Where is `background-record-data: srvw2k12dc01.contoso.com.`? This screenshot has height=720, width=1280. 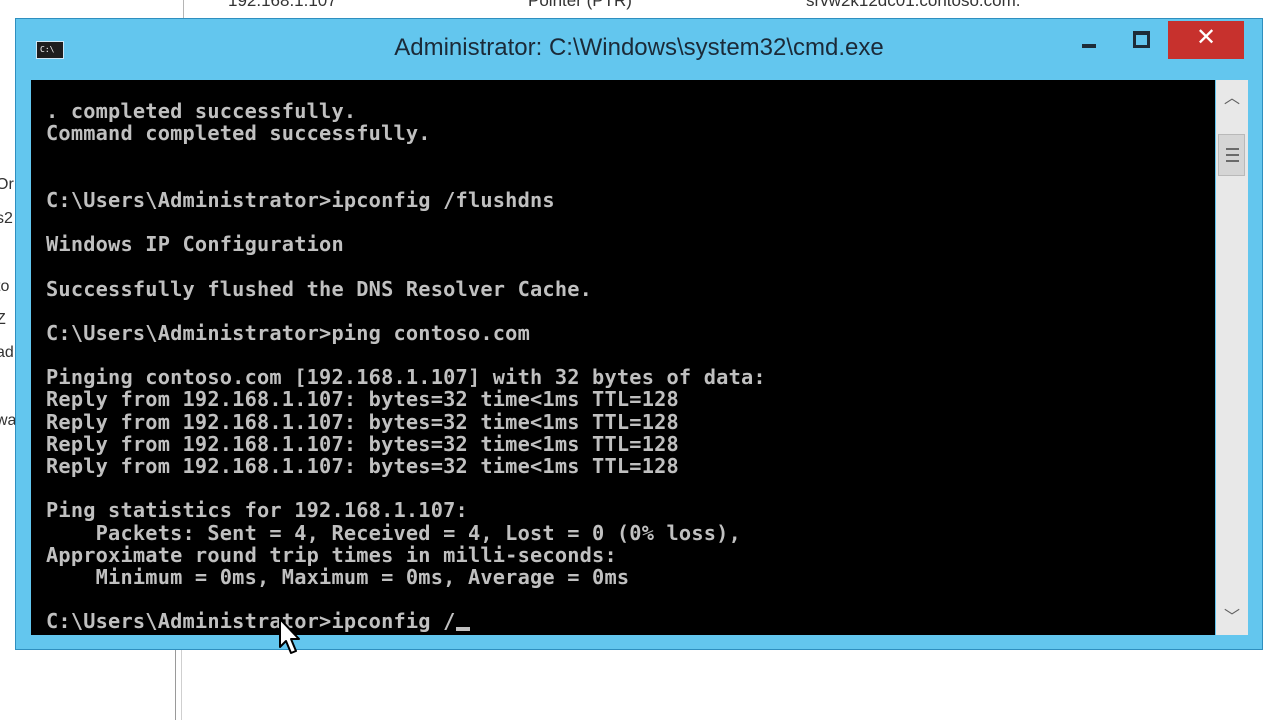
background-record-data: srvw2k12dc01.contoso.com. is located at coordinates (913, 5).